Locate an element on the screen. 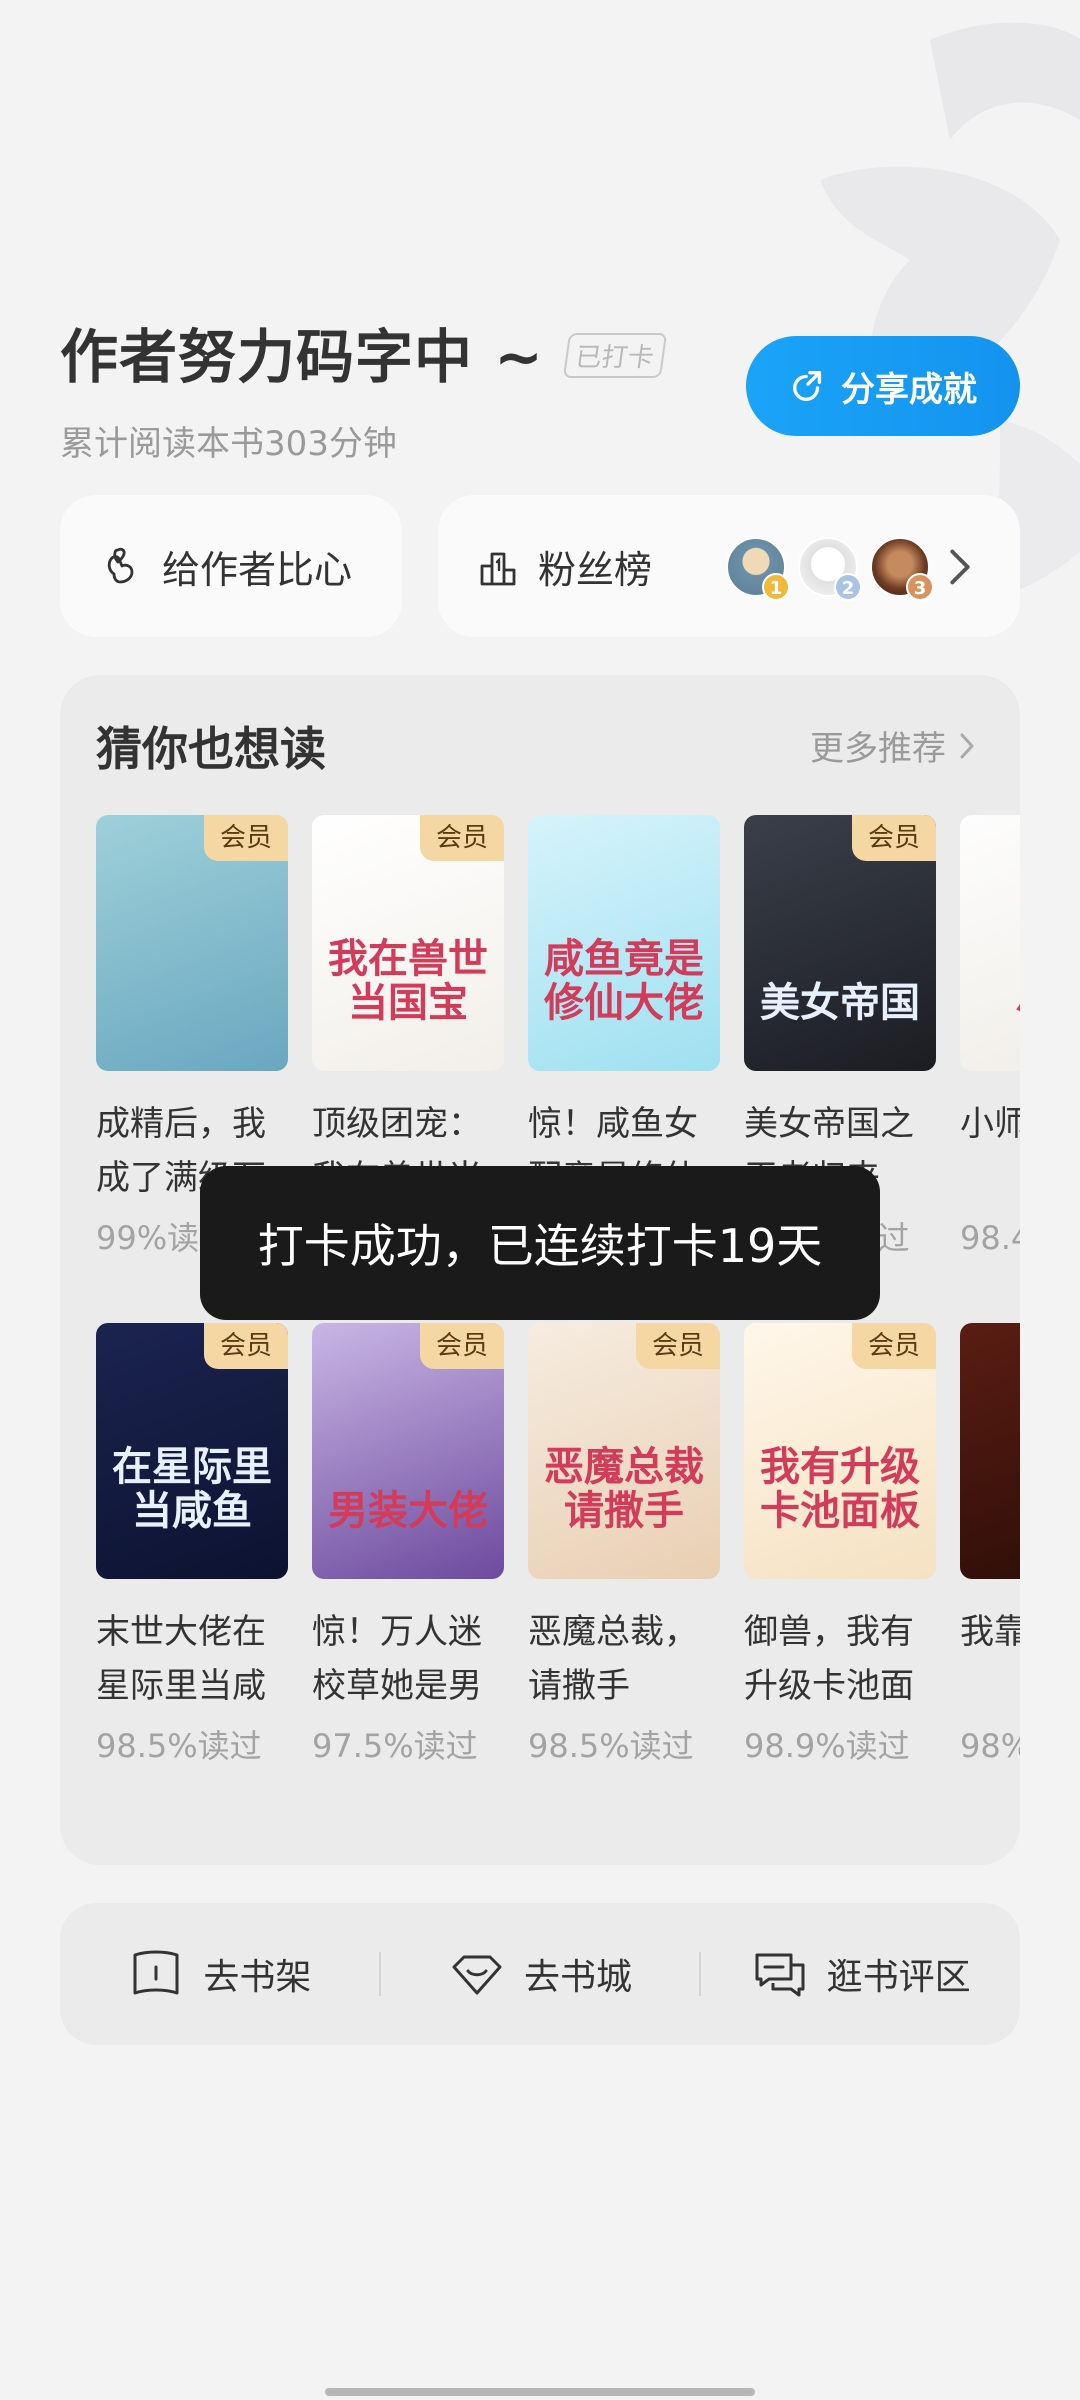  book-title: 惊！万人迷校草她是男 is located at coordinates (397, 1659).